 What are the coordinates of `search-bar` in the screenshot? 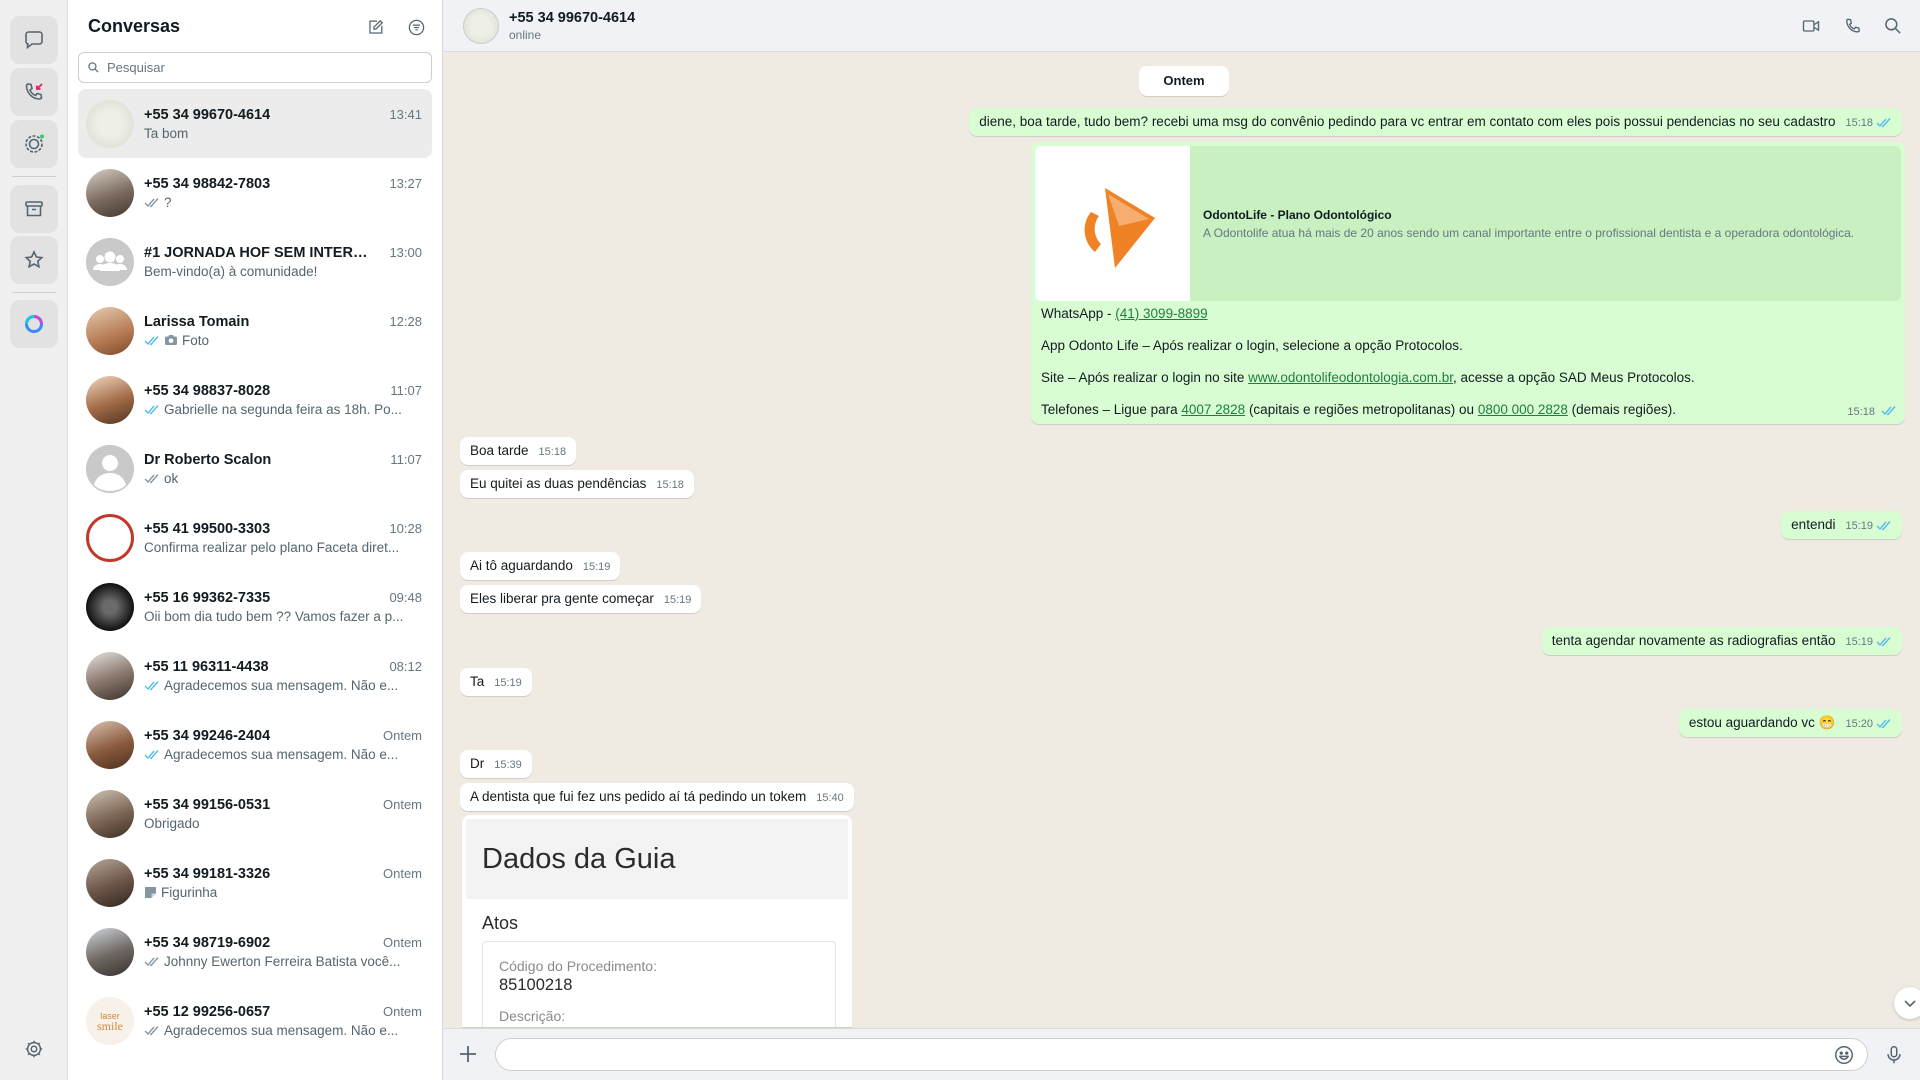 It's located at (255, 67).